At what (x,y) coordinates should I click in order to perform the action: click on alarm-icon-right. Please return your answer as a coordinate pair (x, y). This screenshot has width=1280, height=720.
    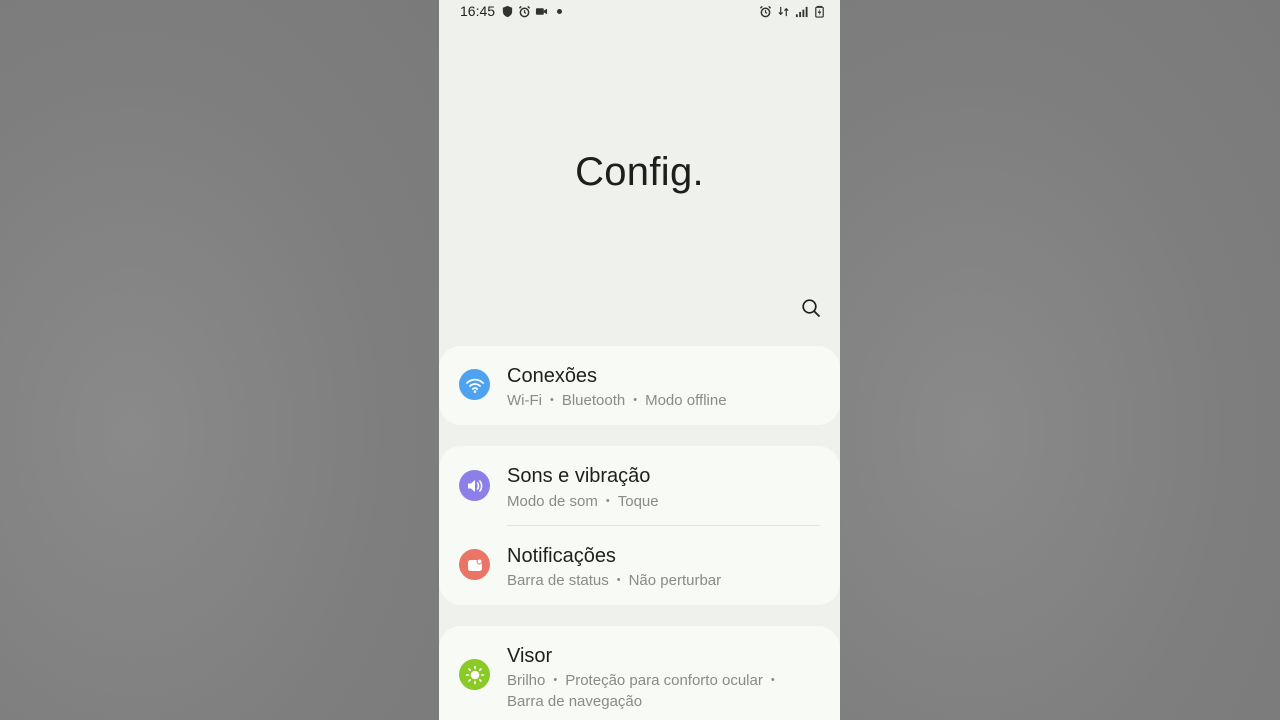
    Looking at the image, I should click on (765, 11).